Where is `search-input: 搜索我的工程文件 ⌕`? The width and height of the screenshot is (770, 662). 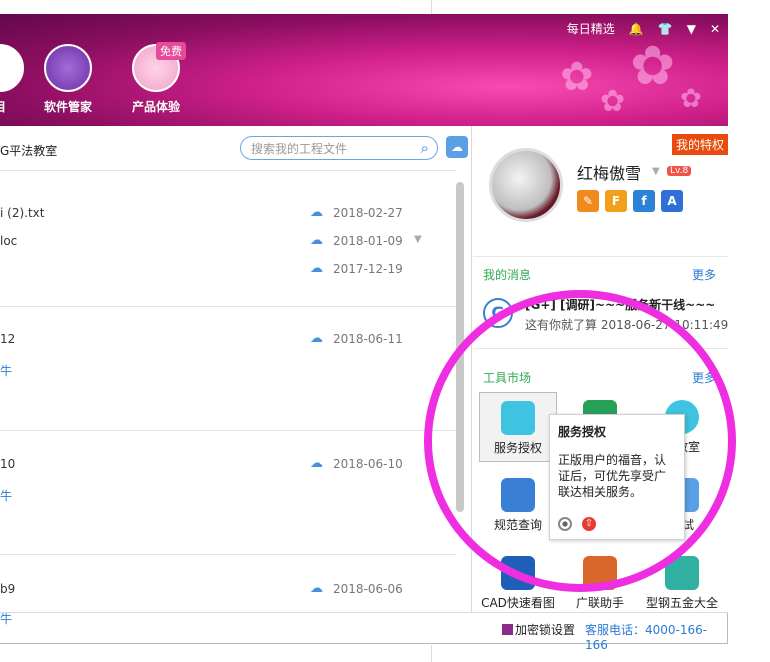
search-input: 搜索我的工程文件 ⌕ is located at coordinates (339, 148).